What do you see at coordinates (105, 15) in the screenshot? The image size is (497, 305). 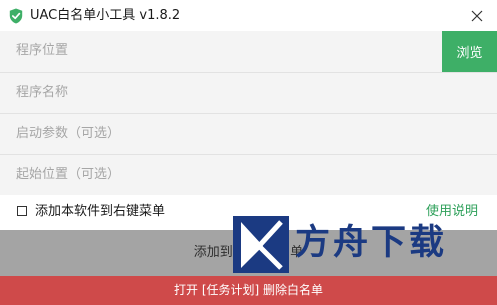 I see `window-title: UAC白名单小工具 v1.8.2` at bounding box center [105, 15].